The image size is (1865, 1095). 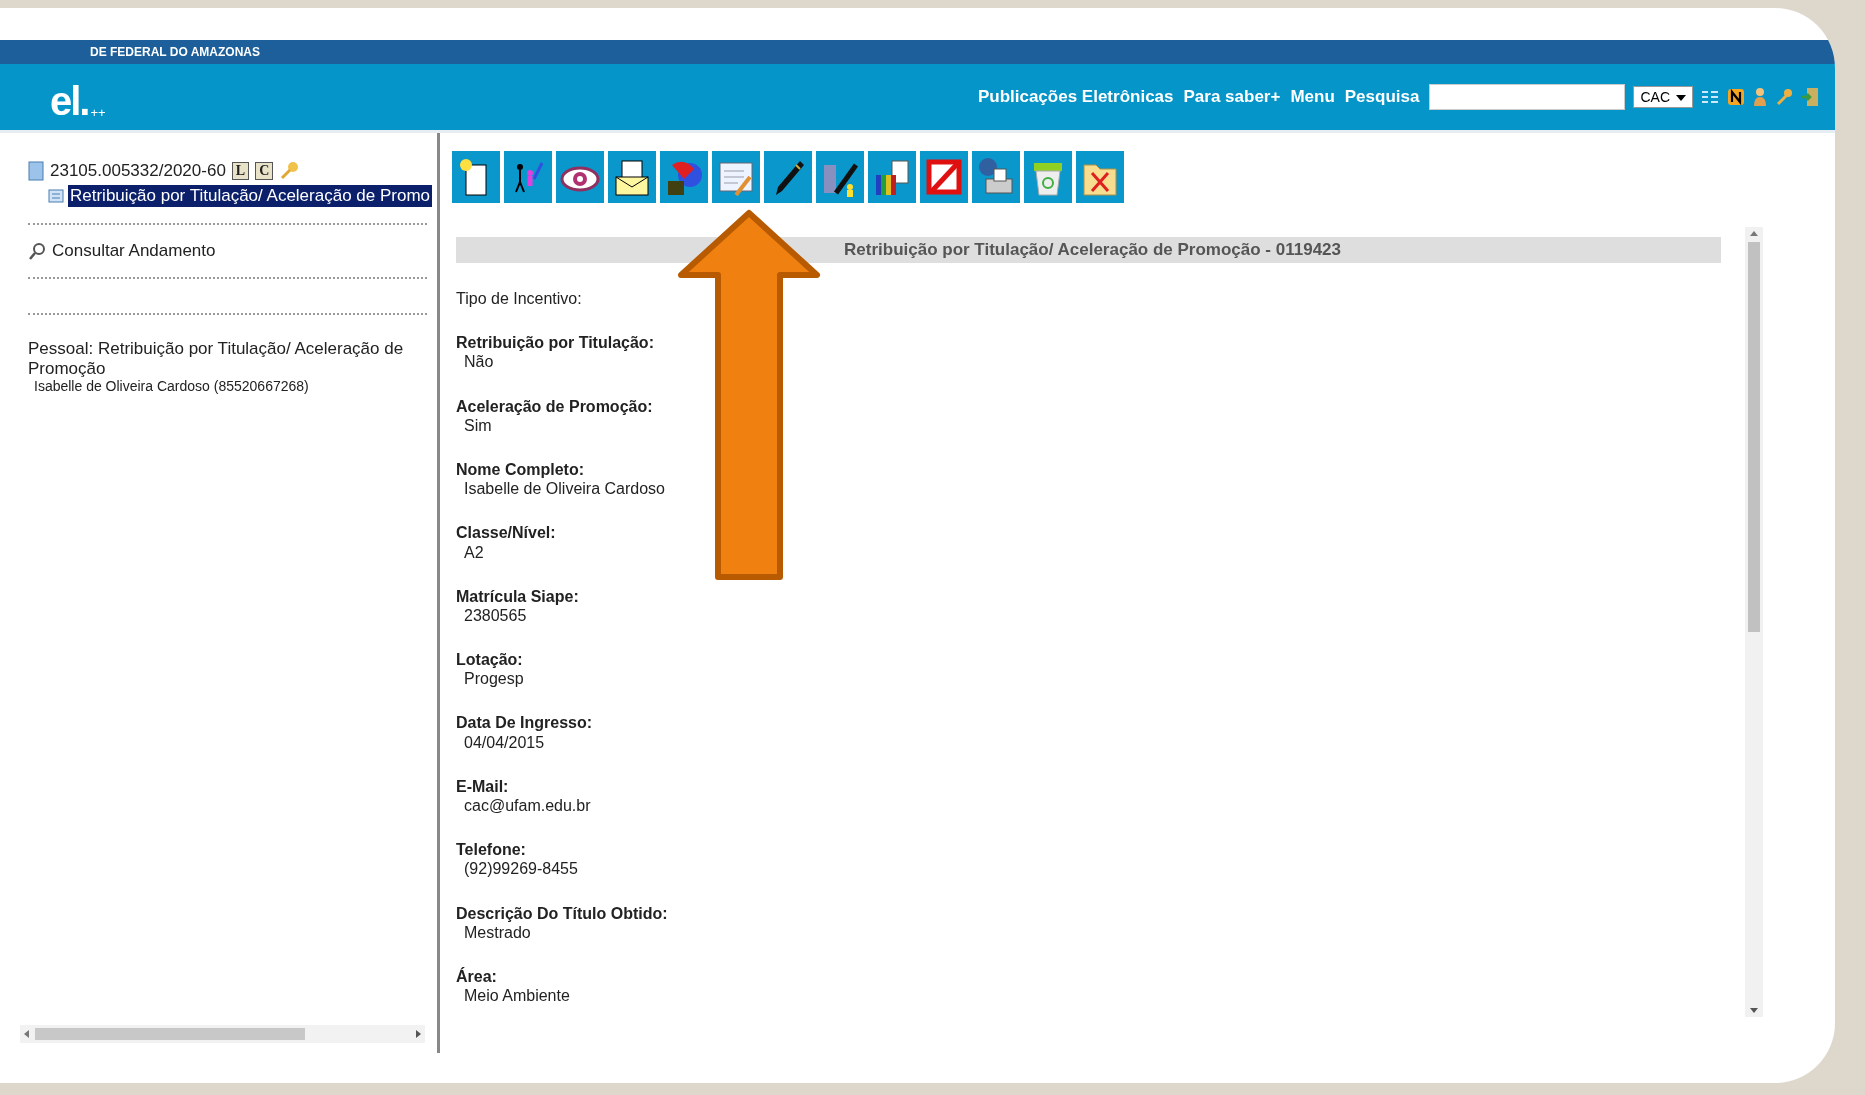 I want to click on consult-link: Consultar Andamento, so click(x=134, y=251).